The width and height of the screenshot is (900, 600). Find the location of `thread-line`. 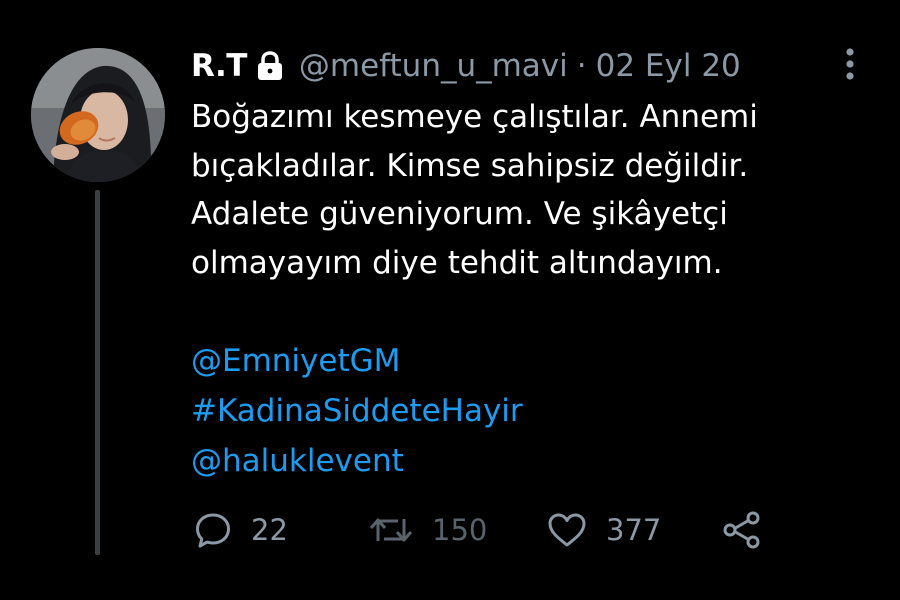

thread-line is located at coordinates (97, 372).